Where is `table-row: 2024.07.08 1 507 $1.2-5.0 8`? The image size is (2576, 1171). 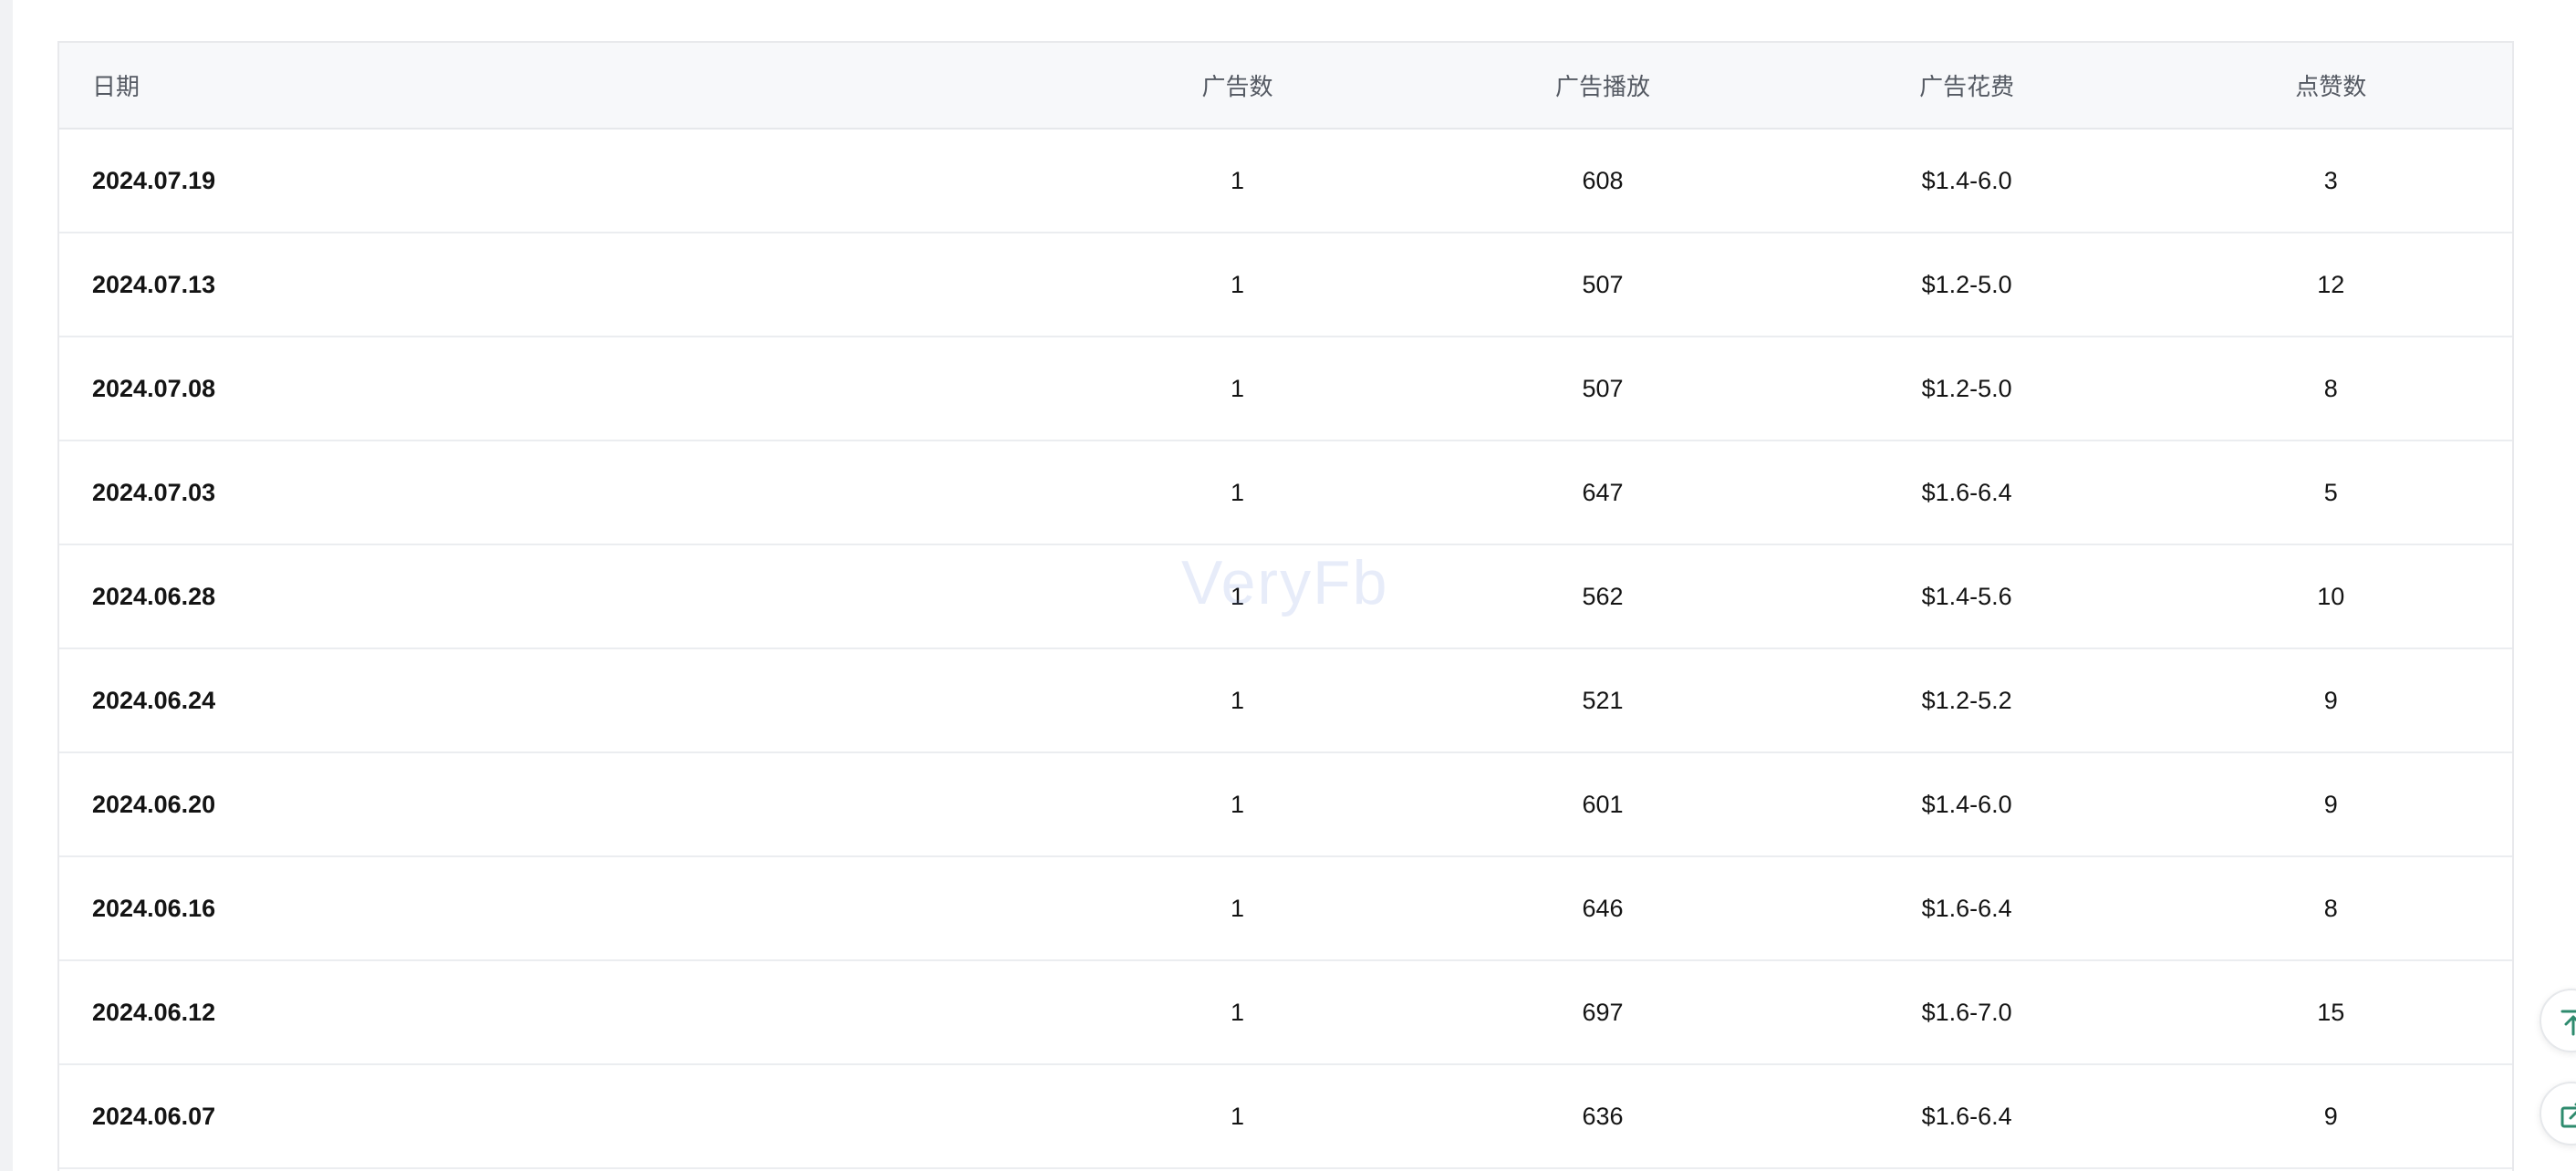
table-row: 2024.07.08 1 507 $1.2-5.0 8 is located at coordinates (1285, 389).